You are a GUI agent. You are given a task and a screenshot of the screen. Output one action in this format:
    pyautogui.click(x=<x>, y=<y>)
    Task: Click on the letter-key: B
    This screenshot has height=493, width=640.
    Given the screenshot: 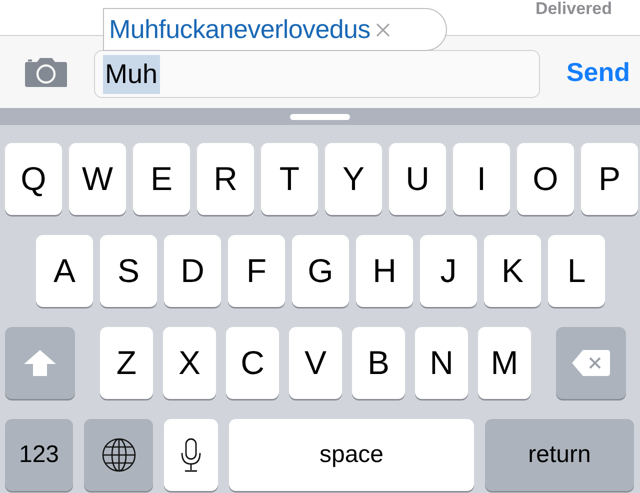 What is the action you would take?
    pyautogui.click(x=378, y=363)
    